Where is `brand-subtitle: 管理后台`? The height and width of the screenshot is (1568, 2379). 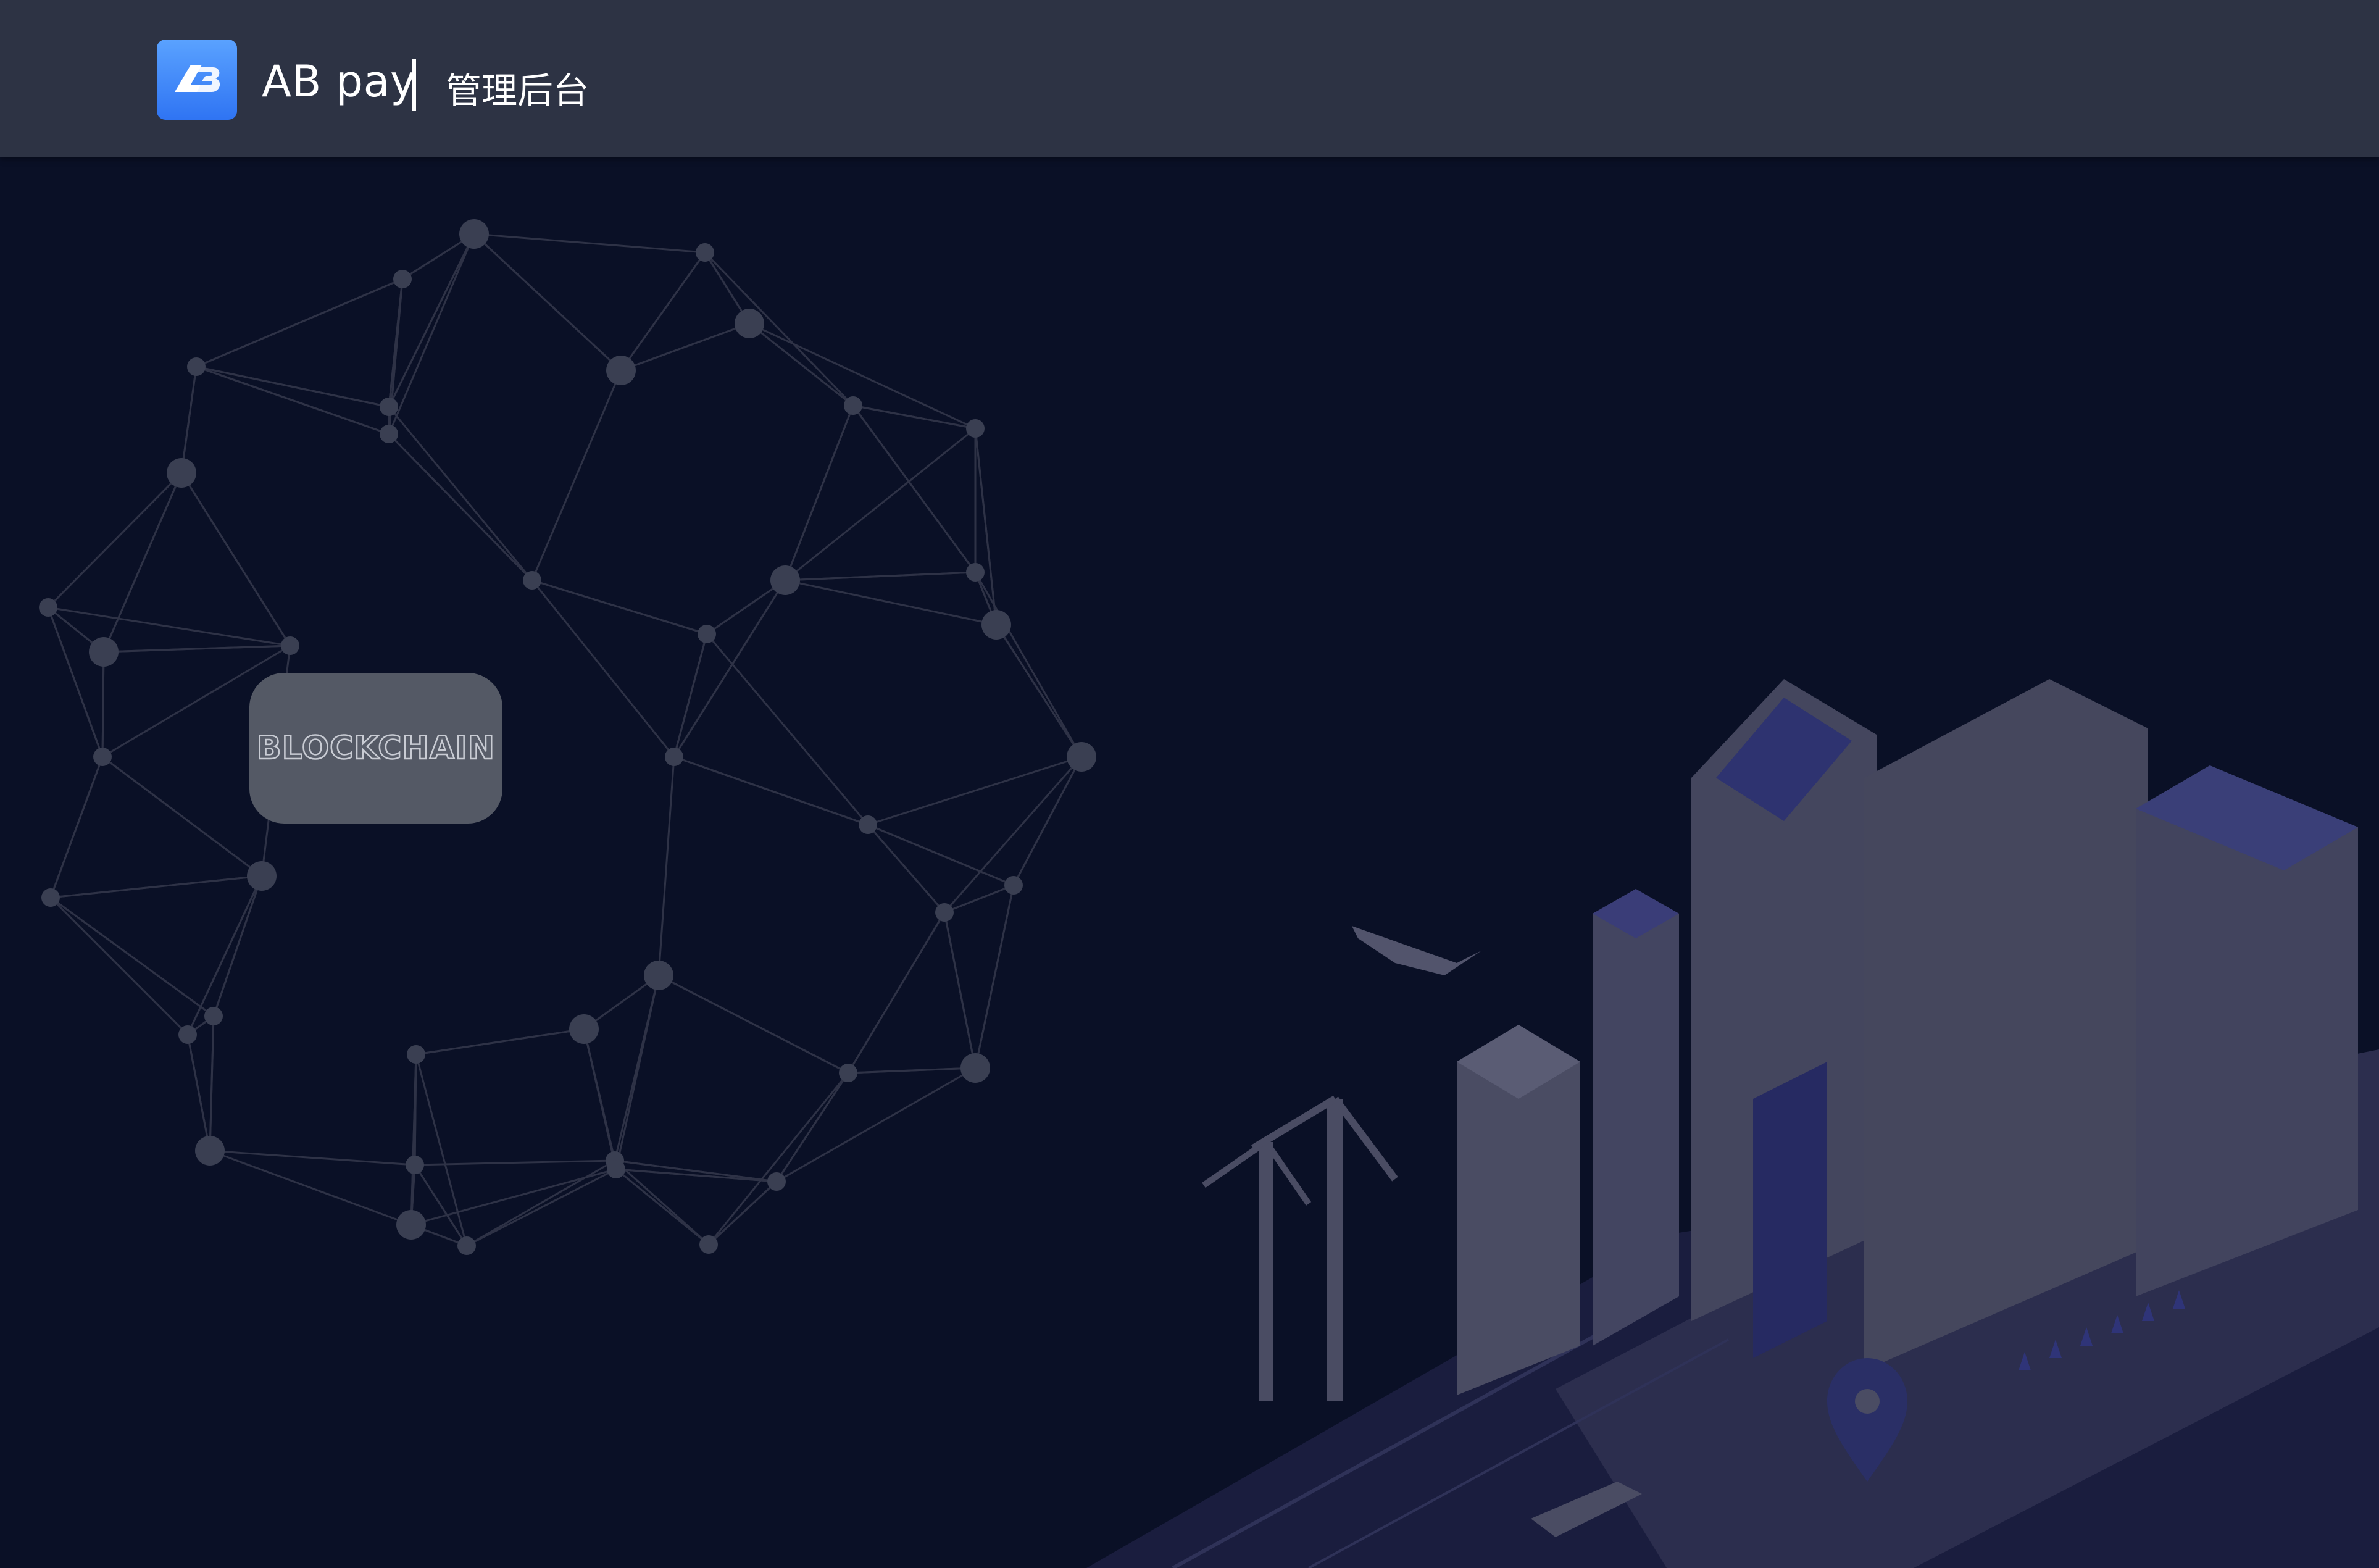
brand-subtitle: 管理后台 is located at coordinates (518, 91).